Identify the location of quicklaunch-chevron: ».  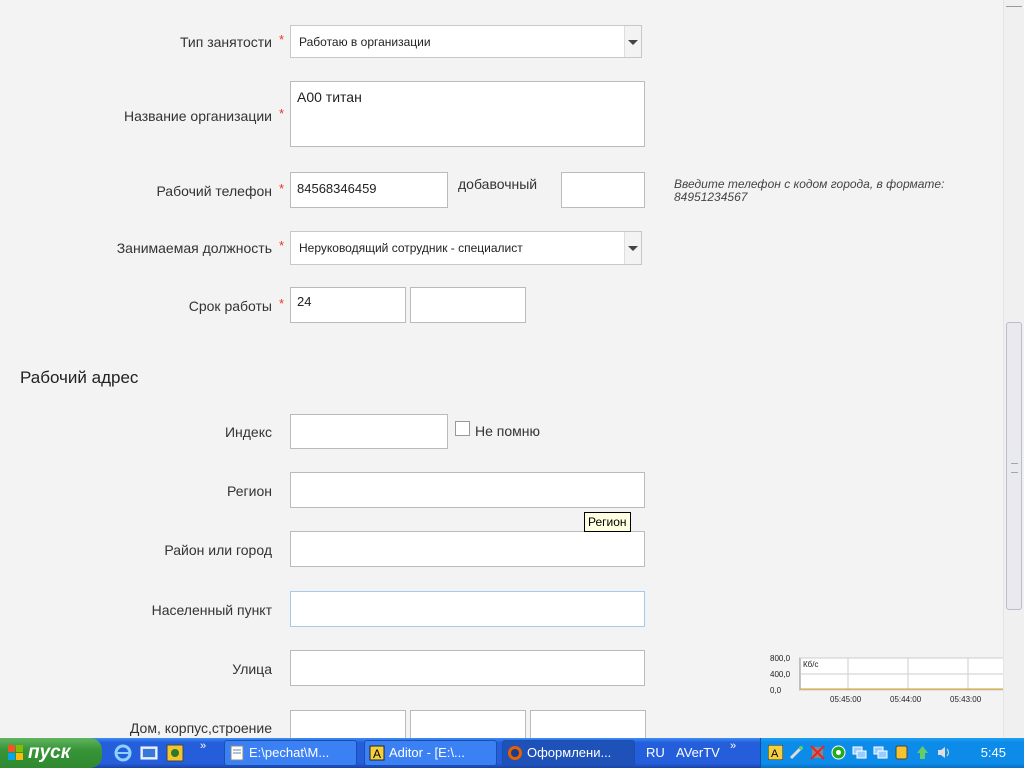
(203, 746).